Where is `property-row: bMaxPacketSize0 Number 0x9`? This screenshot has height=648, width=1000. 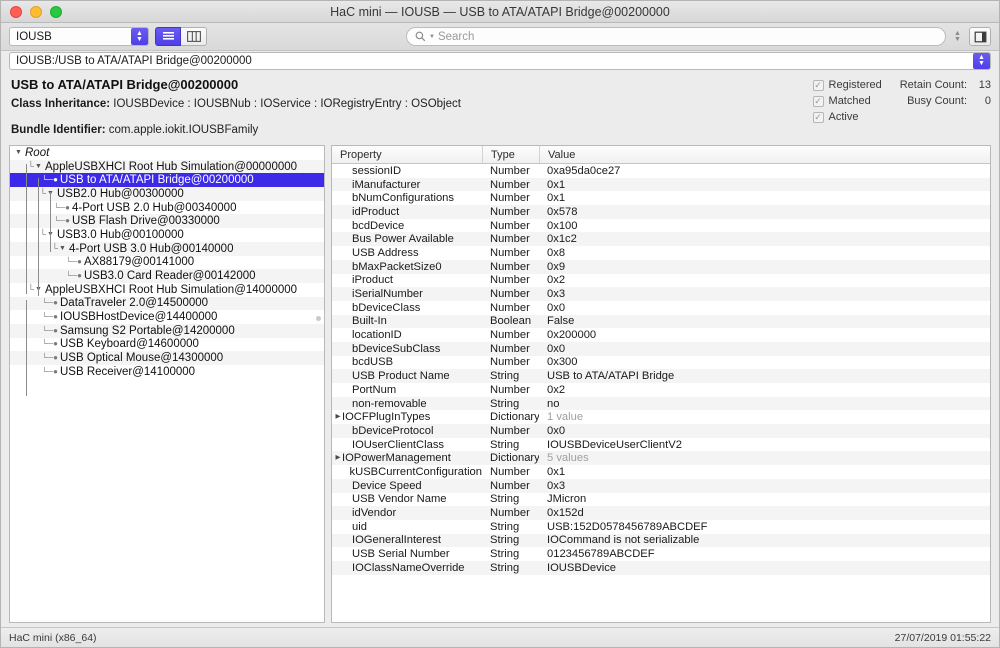
property-row: bMaxPacketSize0 Number 0x9 is located at coordinates (661, 266).